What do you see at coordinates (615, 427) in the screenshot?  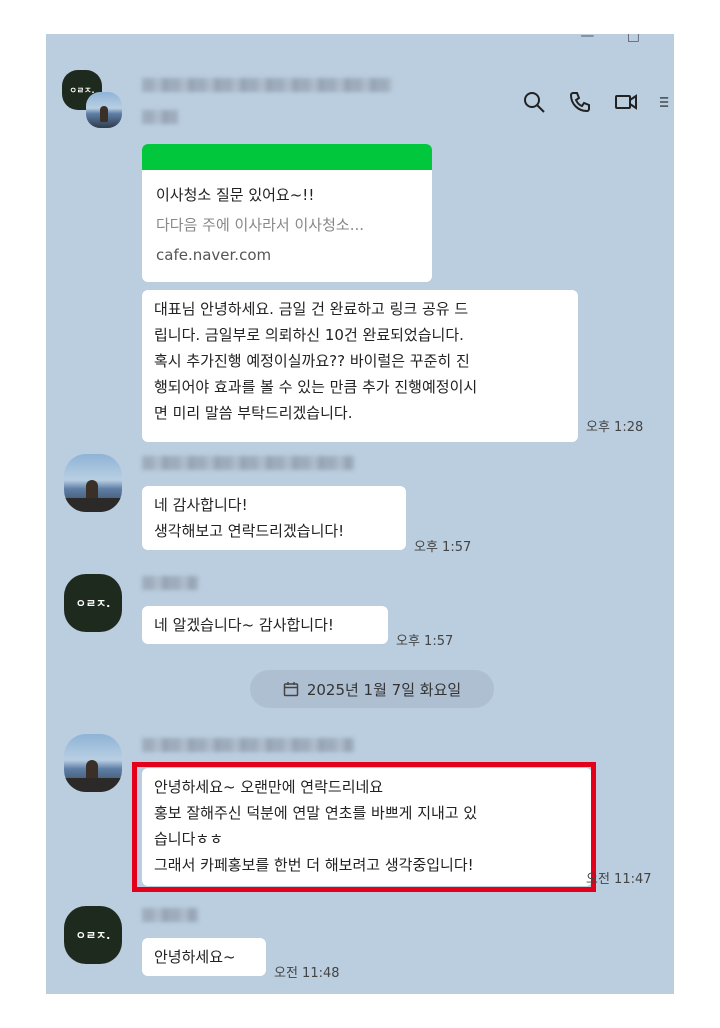 I see `message-time: 오후 1:28` at bounding box center [615, 427].